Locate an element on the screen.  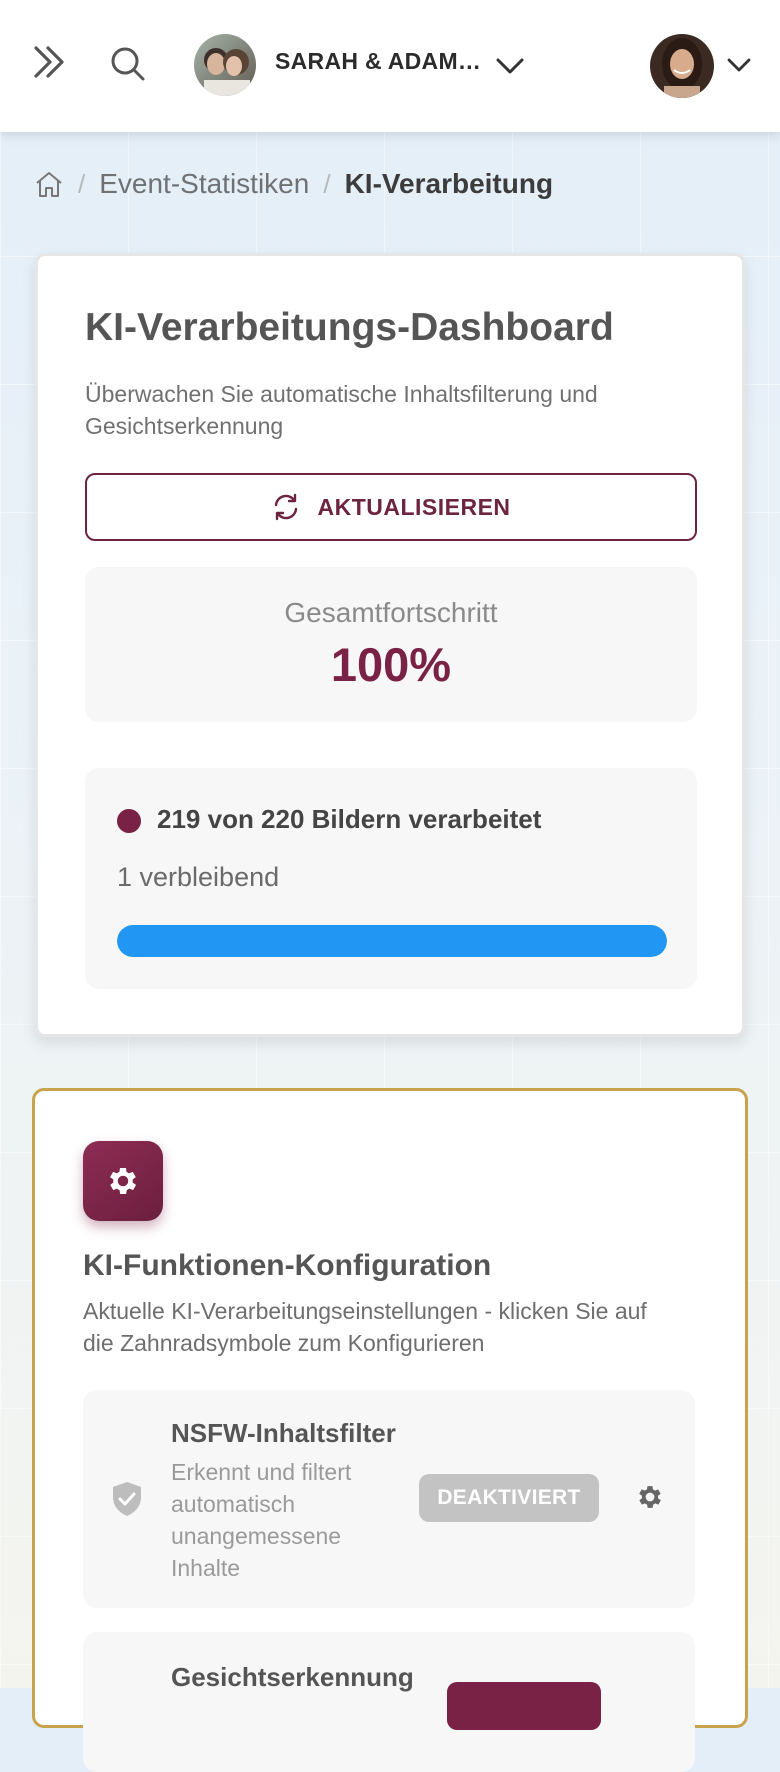
overall-progress-label: Gesamtfortschritt is located at coordinates (391, 612).